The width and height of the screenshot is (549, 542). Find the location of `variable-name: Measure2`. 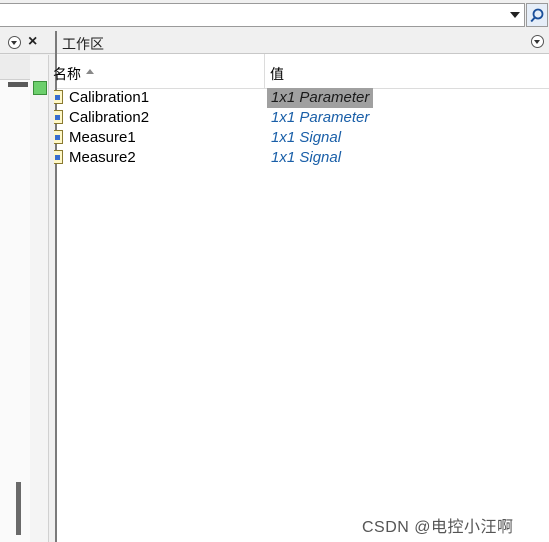

variable-name: Measure2 is located at coordinates (102, 157).